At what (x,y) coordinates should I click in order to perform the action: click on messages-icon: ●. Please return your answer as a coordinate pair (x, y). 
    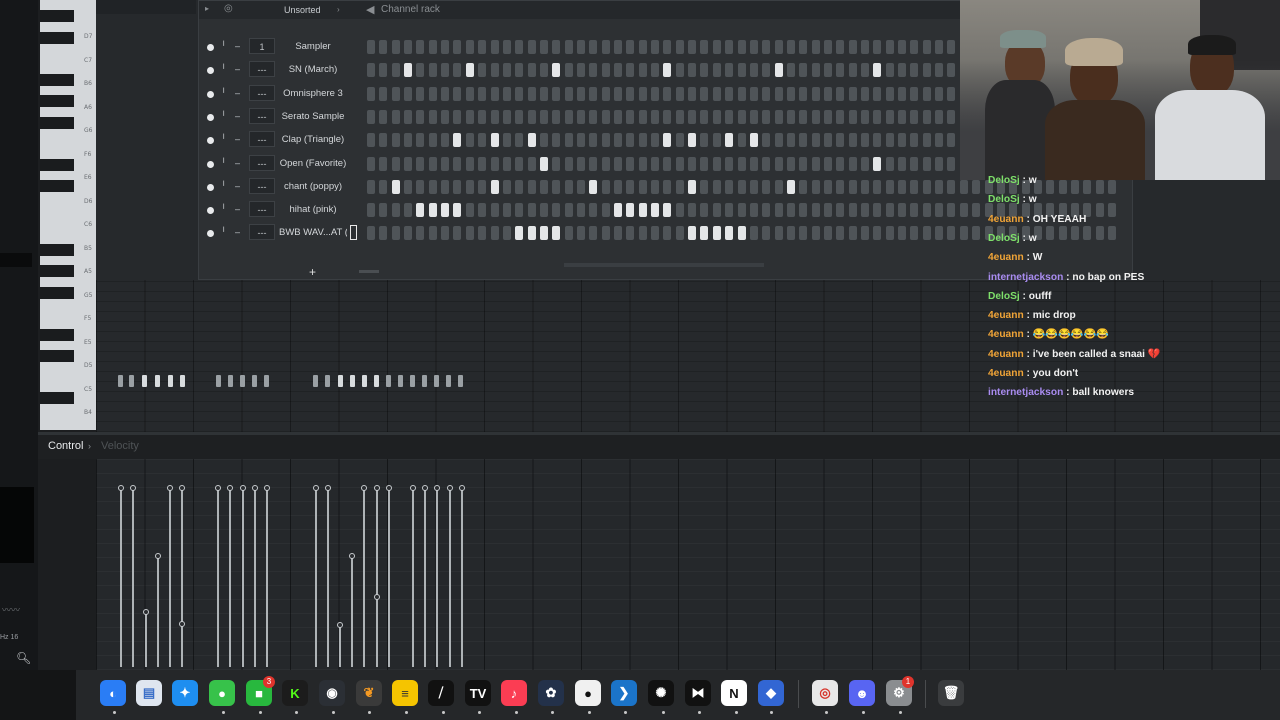
    Looking at the image, I should click on (222, 693).